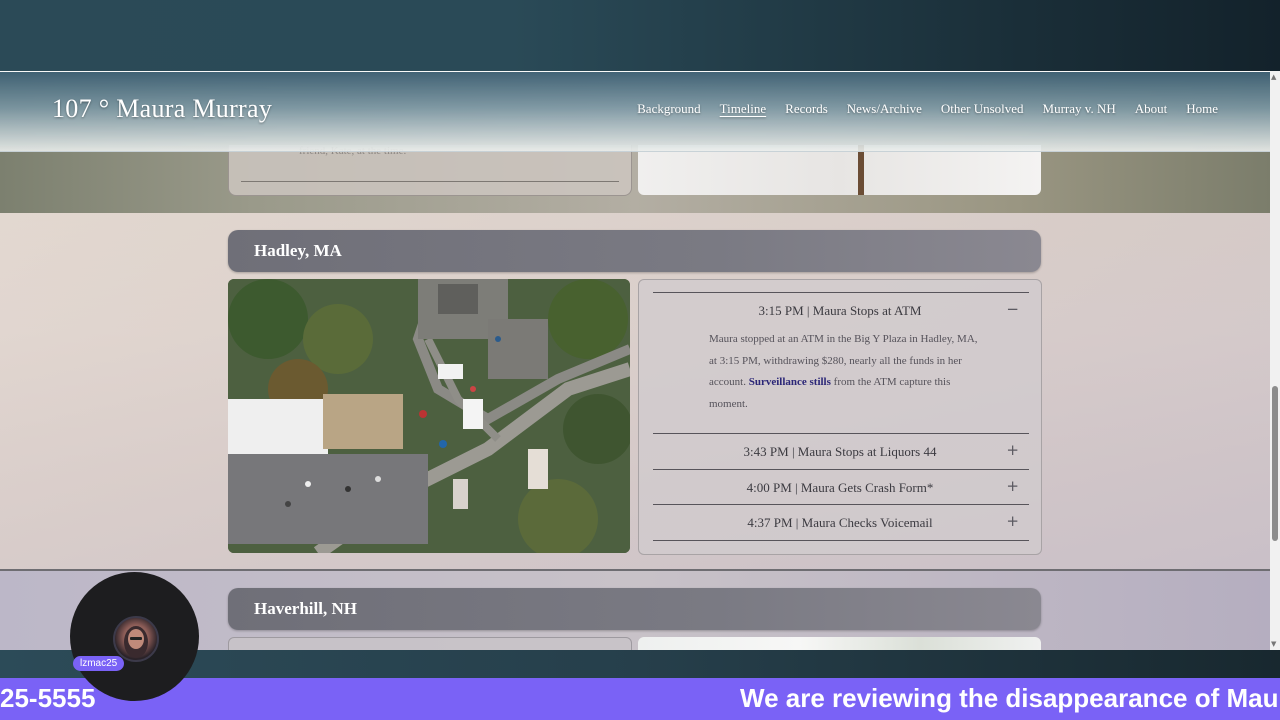 The width and height of the screenshot is (1280, 720). Describe the element at coordinates (1273, 77) in the screenshot. I see `scroll-up-arrow-icon: ▲` at that location.